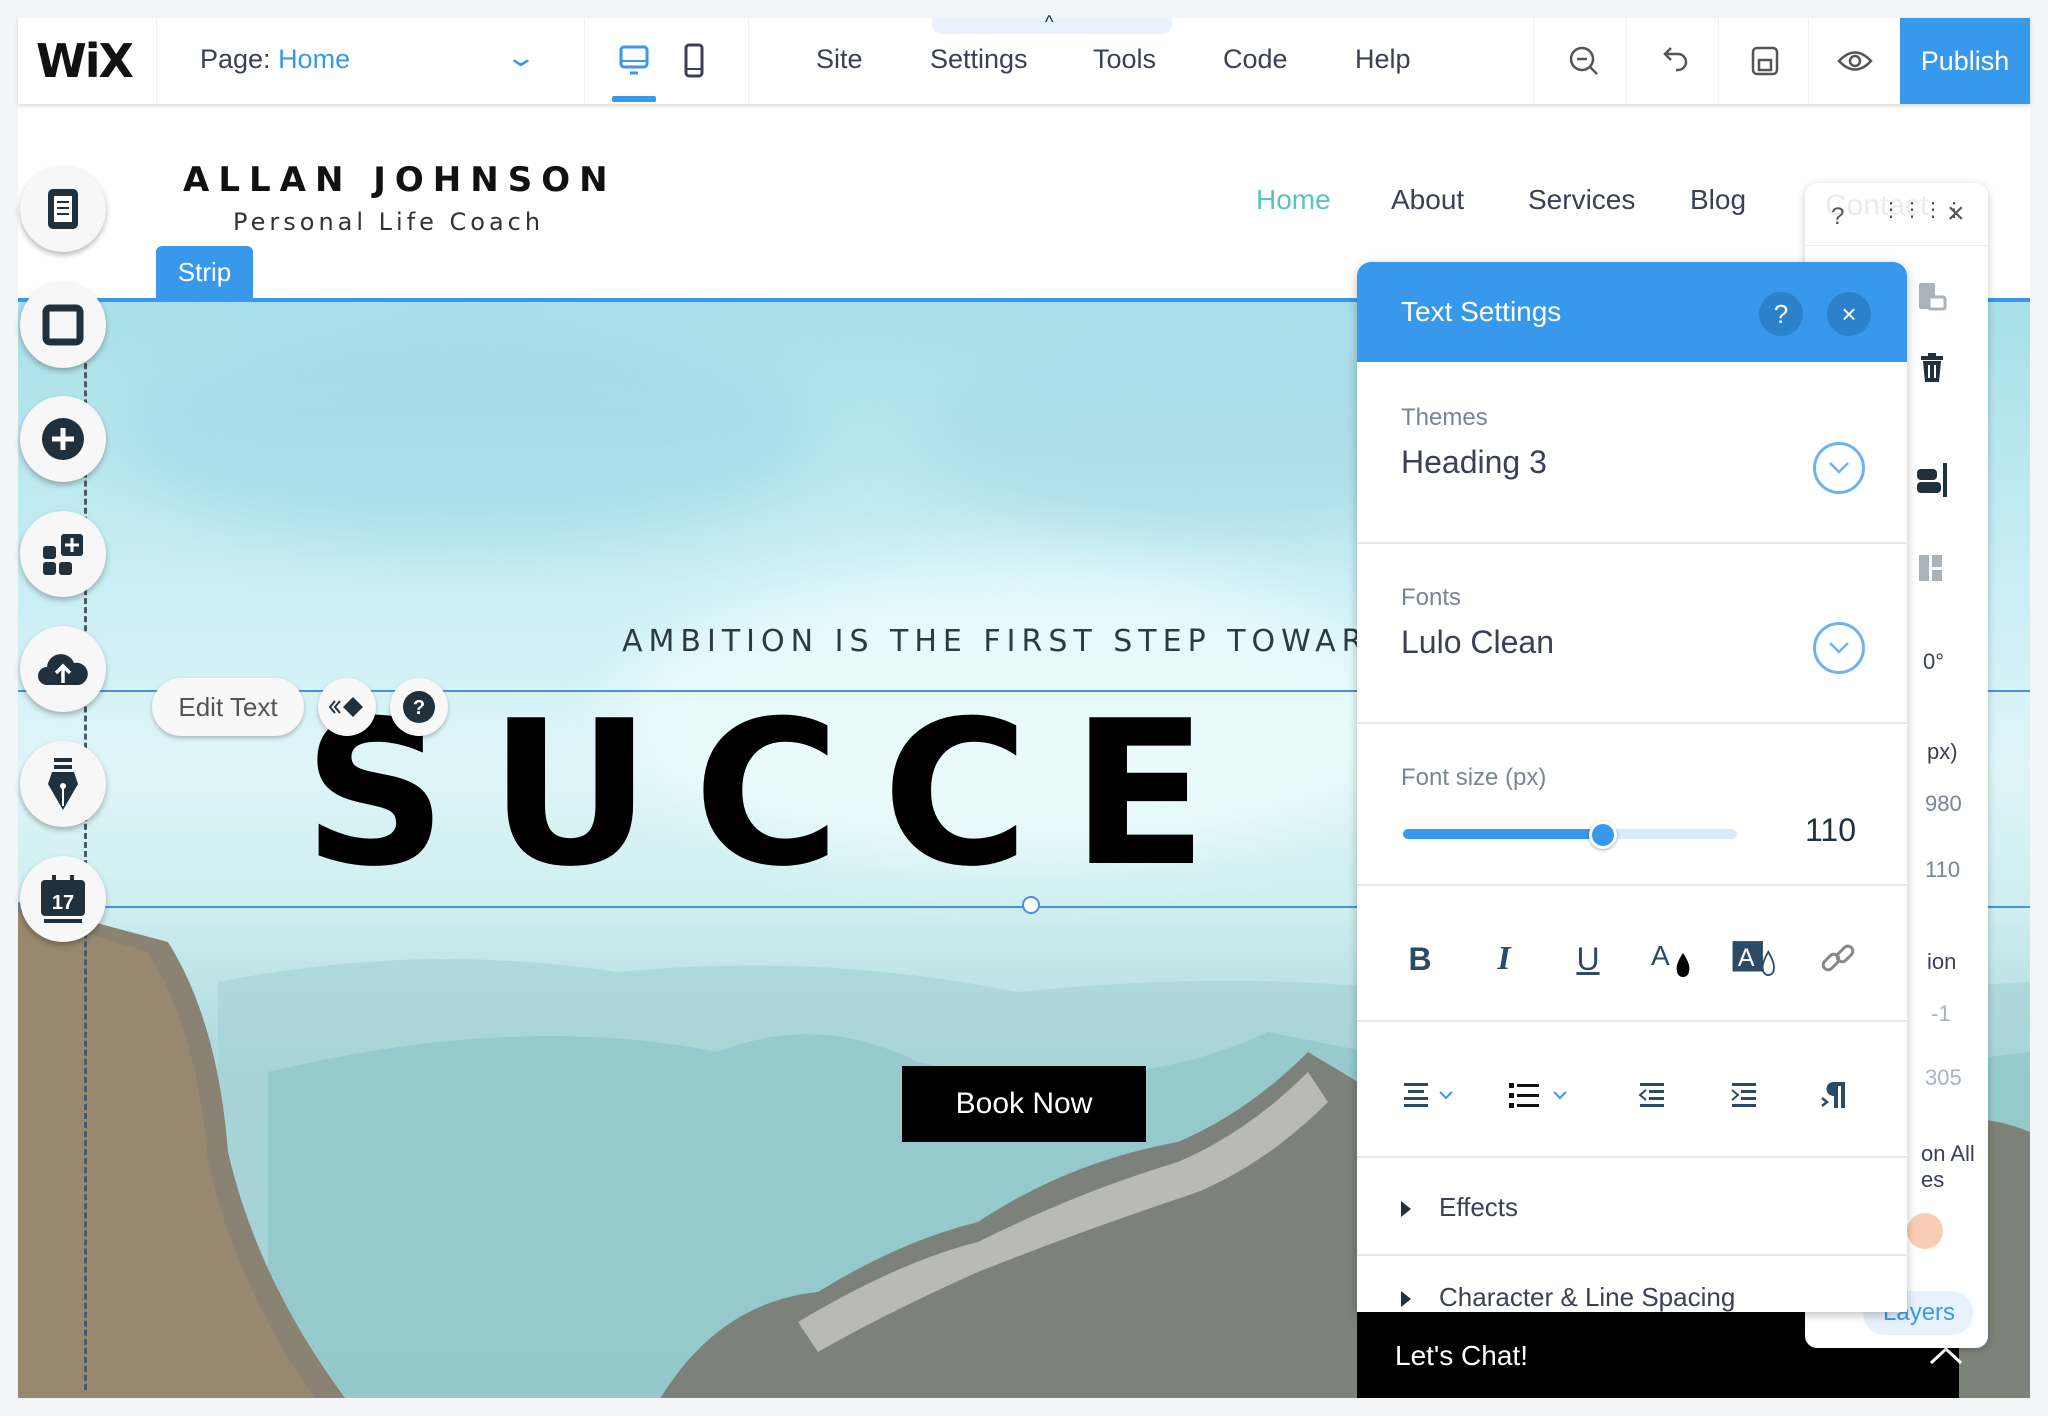 The width and height of the screenshot is (2048, 1416). Describe the element at coordinates (694, 61) in the screenshot. I see `mobile-icon` at that location.